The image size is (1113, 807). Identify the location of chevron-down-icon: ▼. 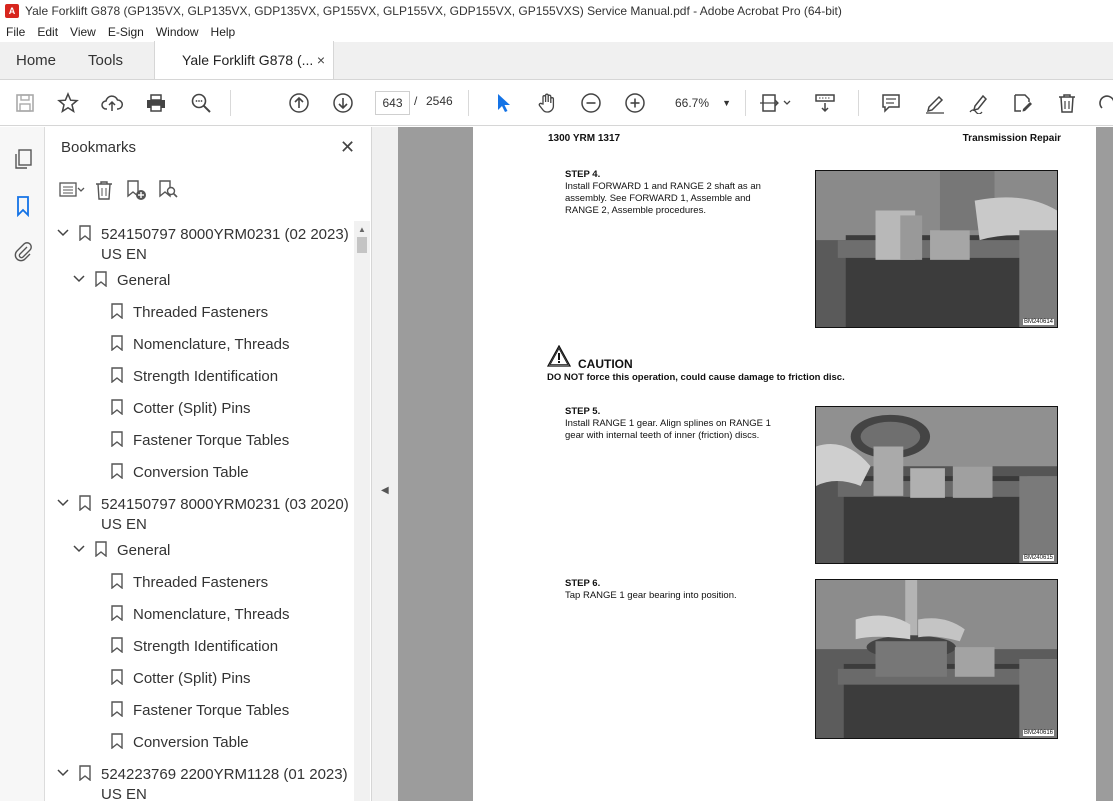
(726, 103).